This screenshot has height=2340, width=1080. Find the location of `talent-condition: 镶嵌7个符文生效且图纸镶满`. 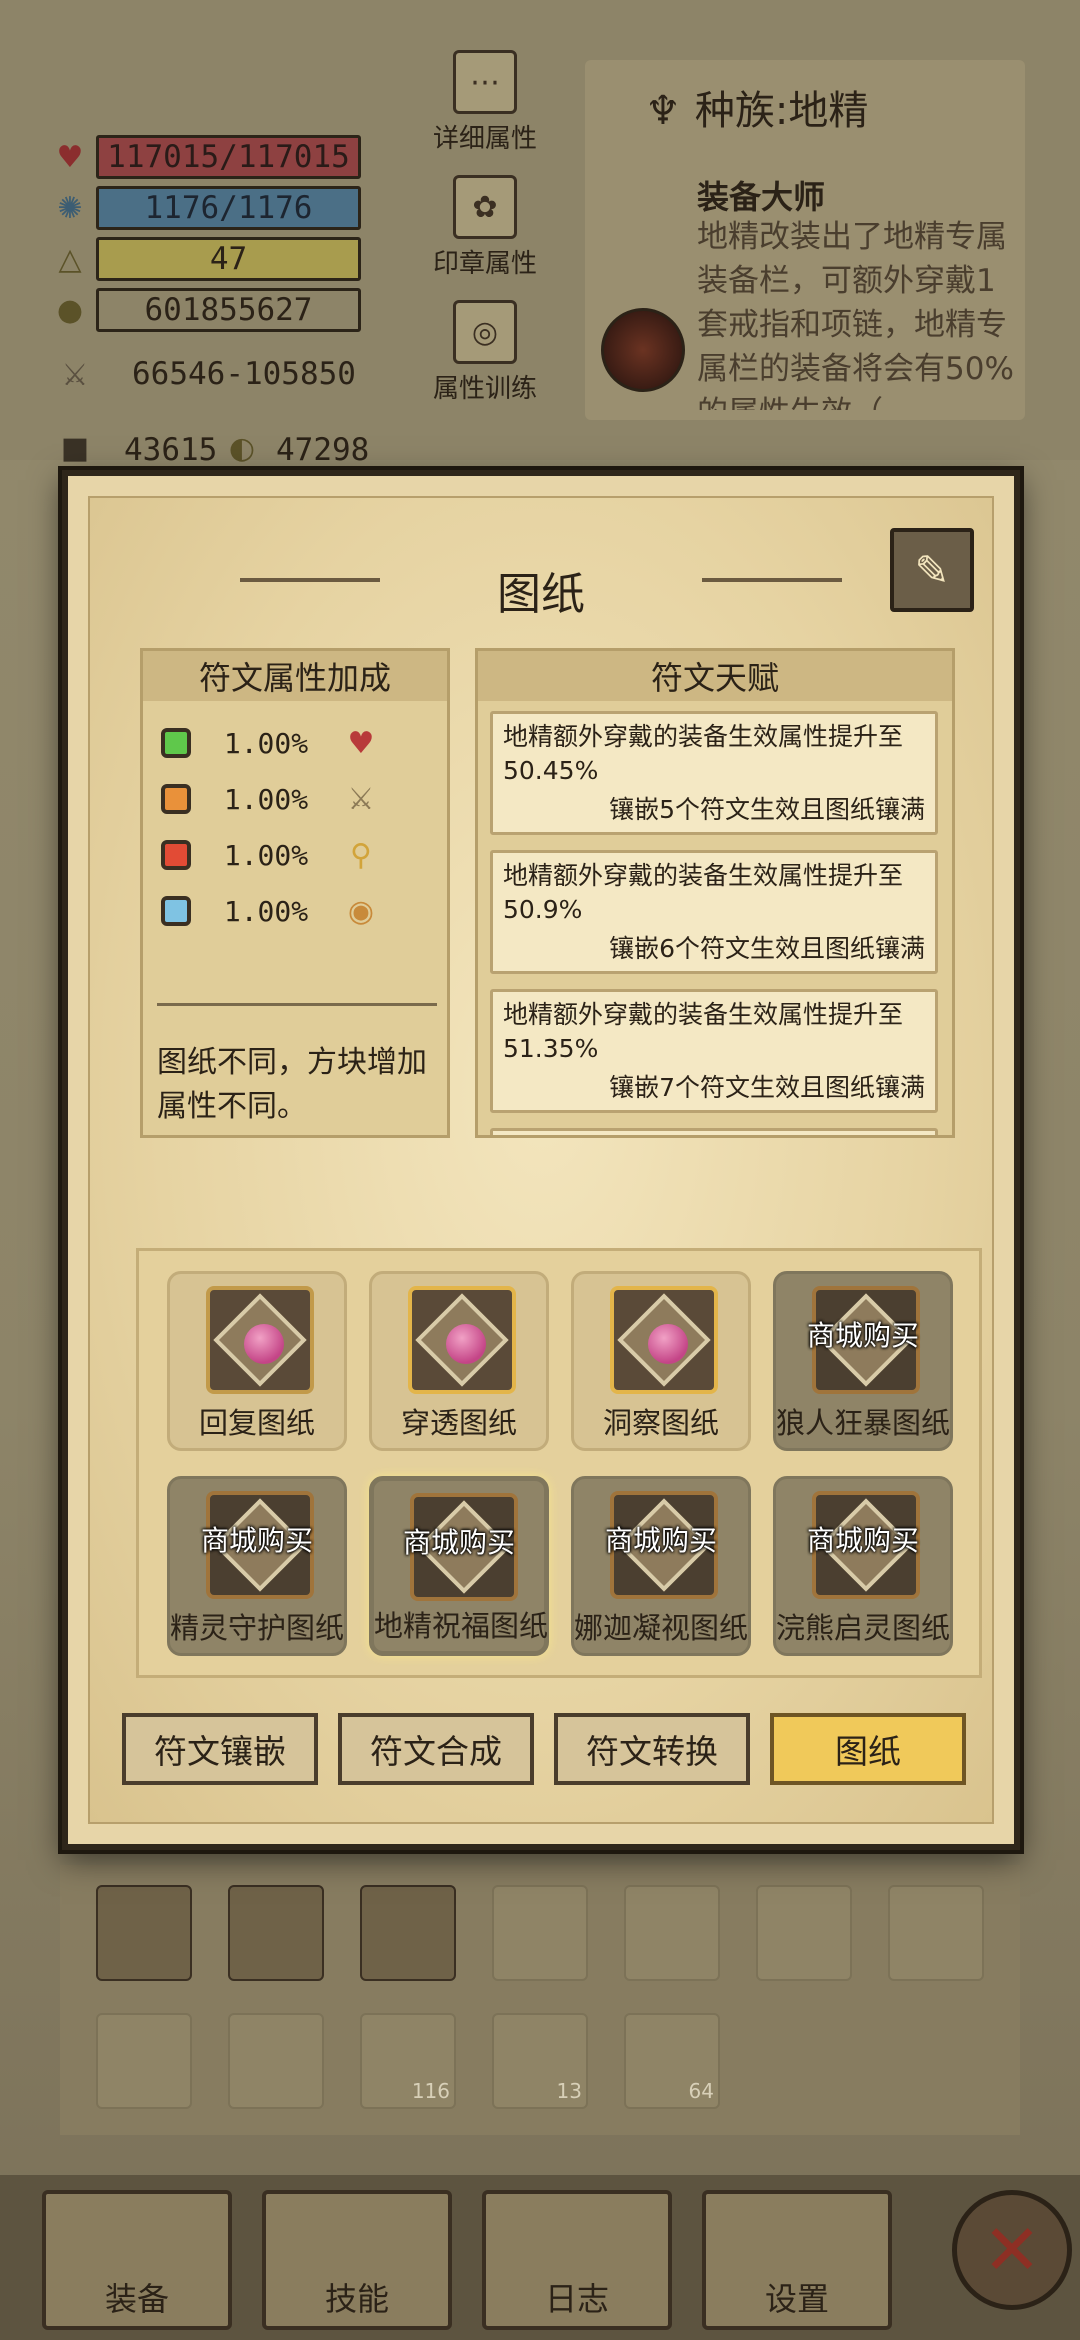

talent-condition: 镶嵌7个符文生效且图纸镶满 is located at coordinates (767, 1087).